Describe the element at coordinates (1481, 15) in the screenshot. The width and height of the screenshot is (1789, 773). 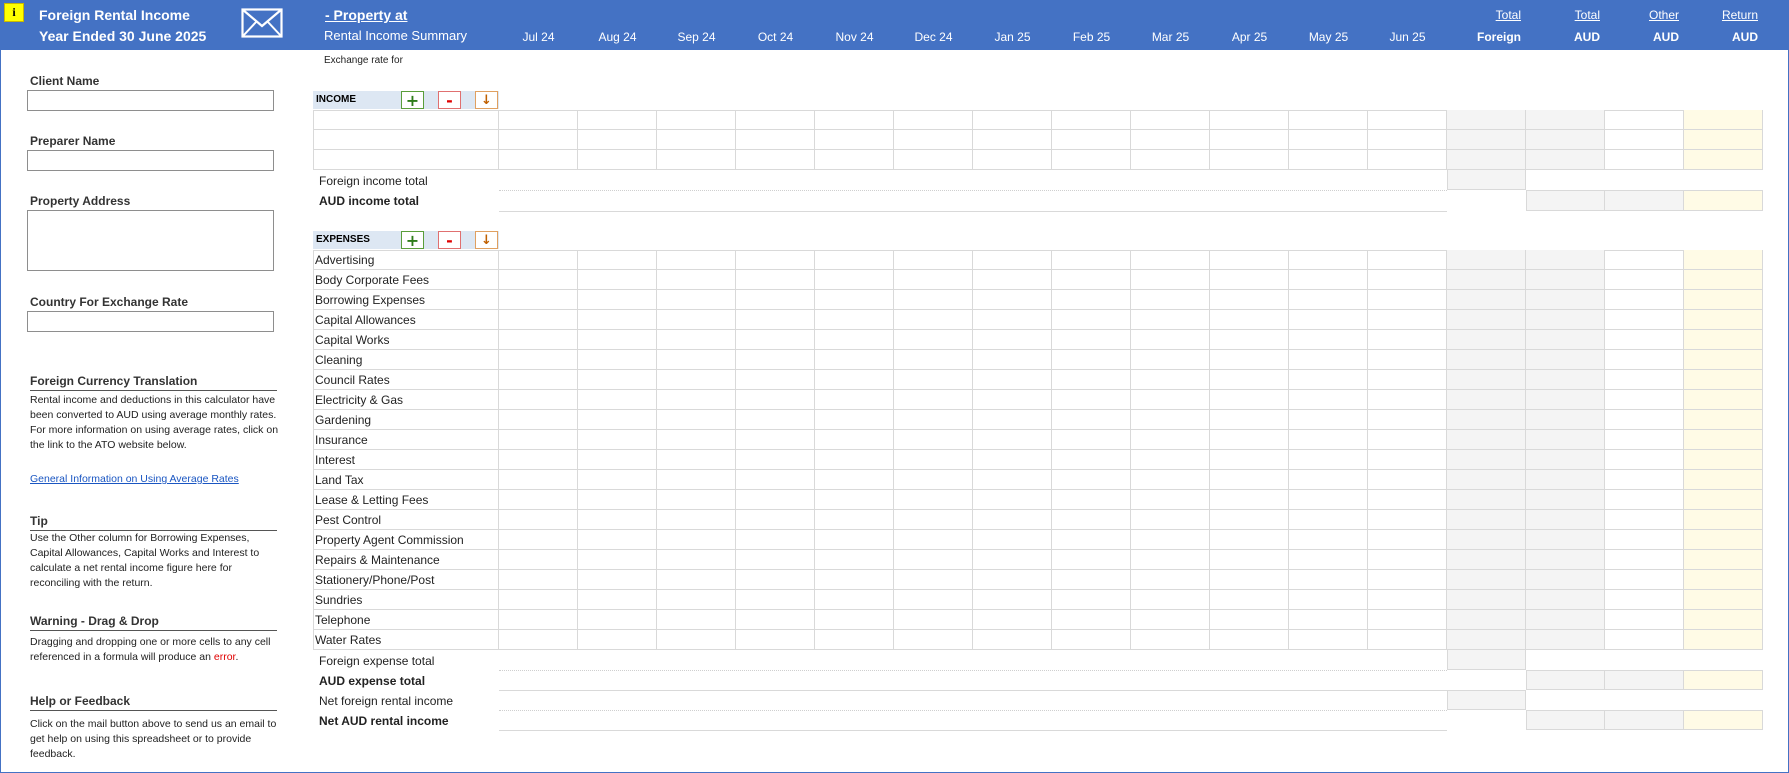
I see `summary-column-link: Total` at that location.